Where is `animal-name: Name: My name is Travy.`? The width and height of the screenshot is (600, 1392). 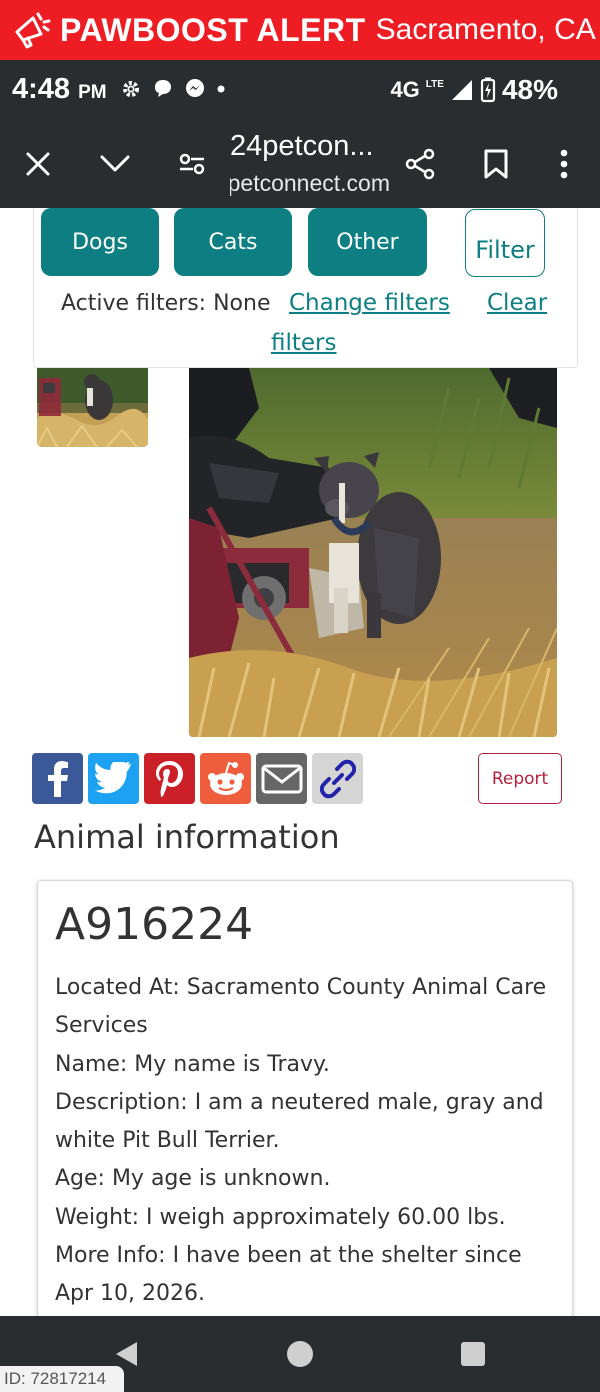 animal-name: Name: My name is Travy. is located at coordinates (192, 1064).